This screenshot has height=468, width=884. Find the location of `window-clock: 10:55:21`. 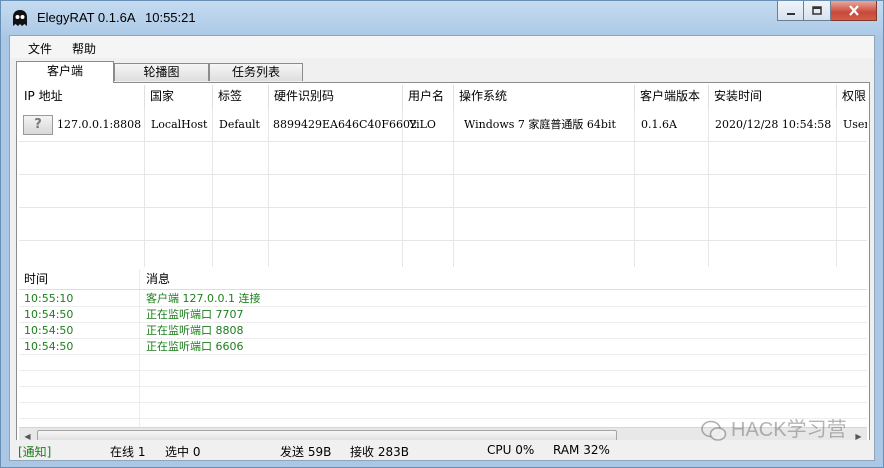

window-clock: 10:55:21 is located at coordinates (170, 17).